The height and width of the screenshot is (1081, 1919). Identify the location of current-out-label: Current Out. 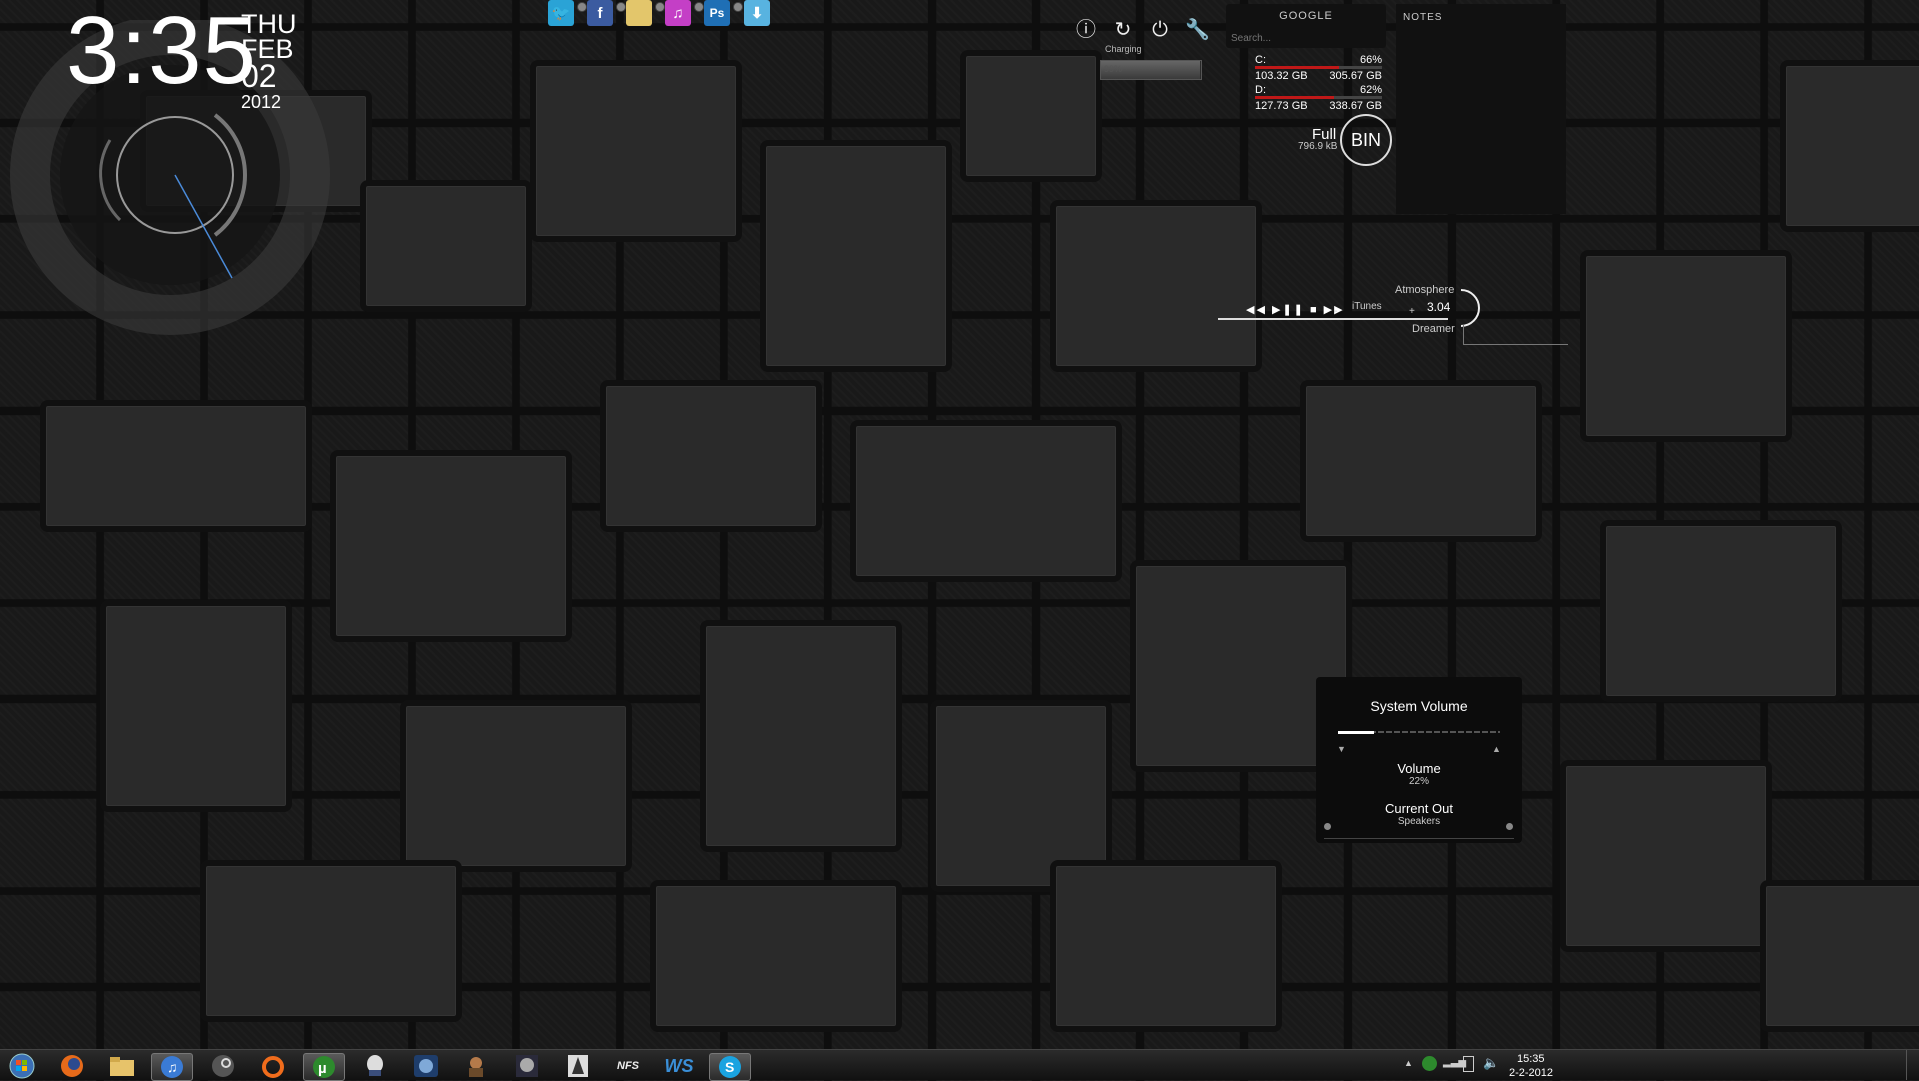
(1419, 808).